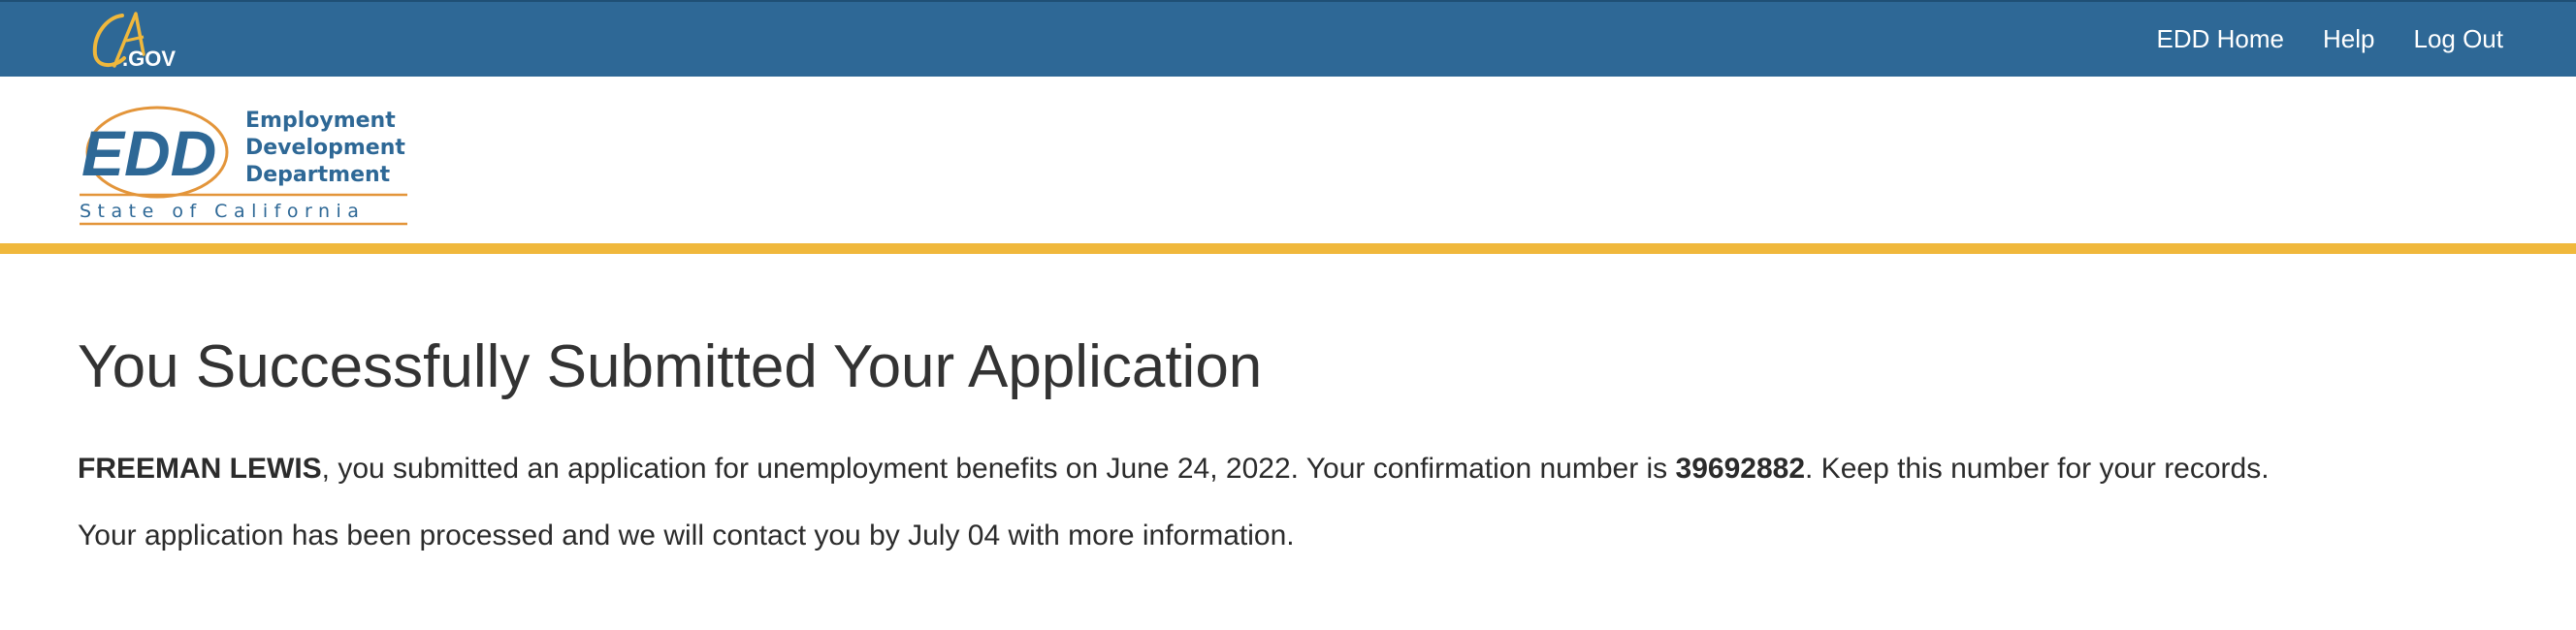 Image resolution: width=2576 pixels, height=630 pixels. I want to click on applicant-name: FREEMAN LEWIS, so click(200, 470).